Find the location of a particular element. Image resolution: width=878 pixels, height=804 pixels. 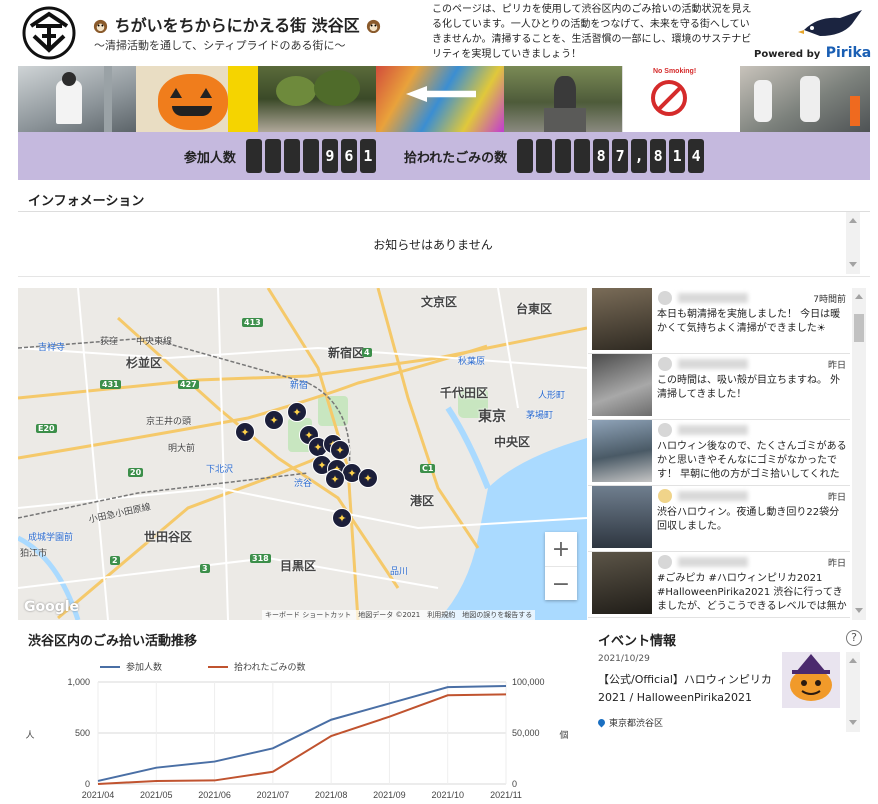

station-label: 品川 is located at coordinates (399, 572).